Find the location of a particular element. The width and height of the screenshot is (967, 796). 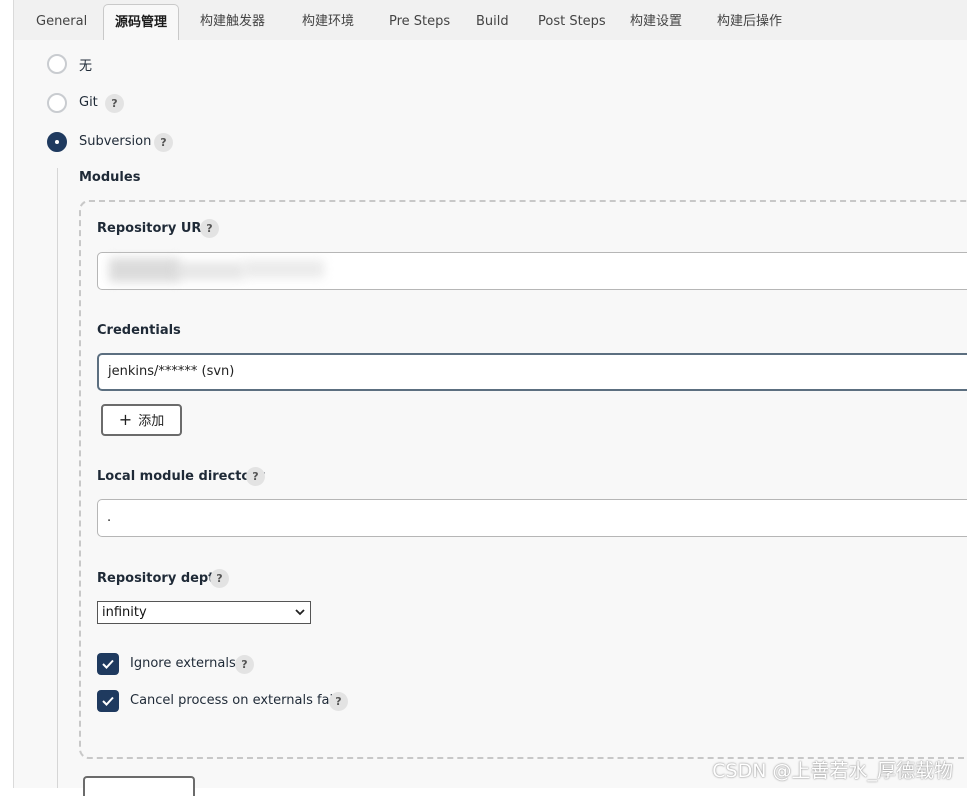

repository-depth-select: infinity is located at coordinates (204, 612).